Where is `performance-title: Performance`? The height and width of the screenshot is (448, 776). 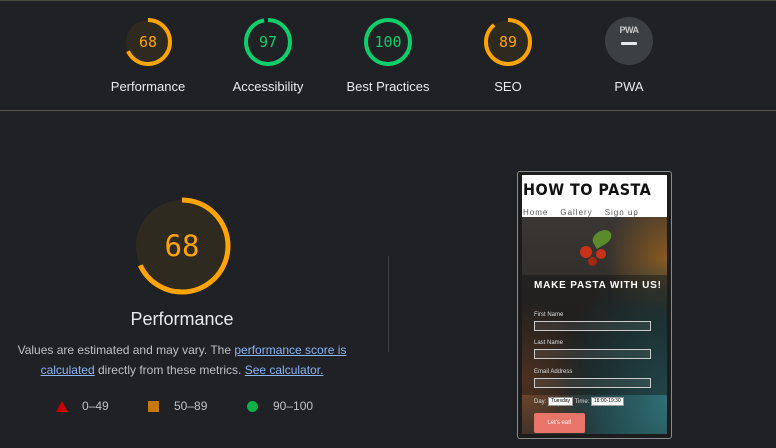
performance-title: Performance is located at coordinates (182, 319).